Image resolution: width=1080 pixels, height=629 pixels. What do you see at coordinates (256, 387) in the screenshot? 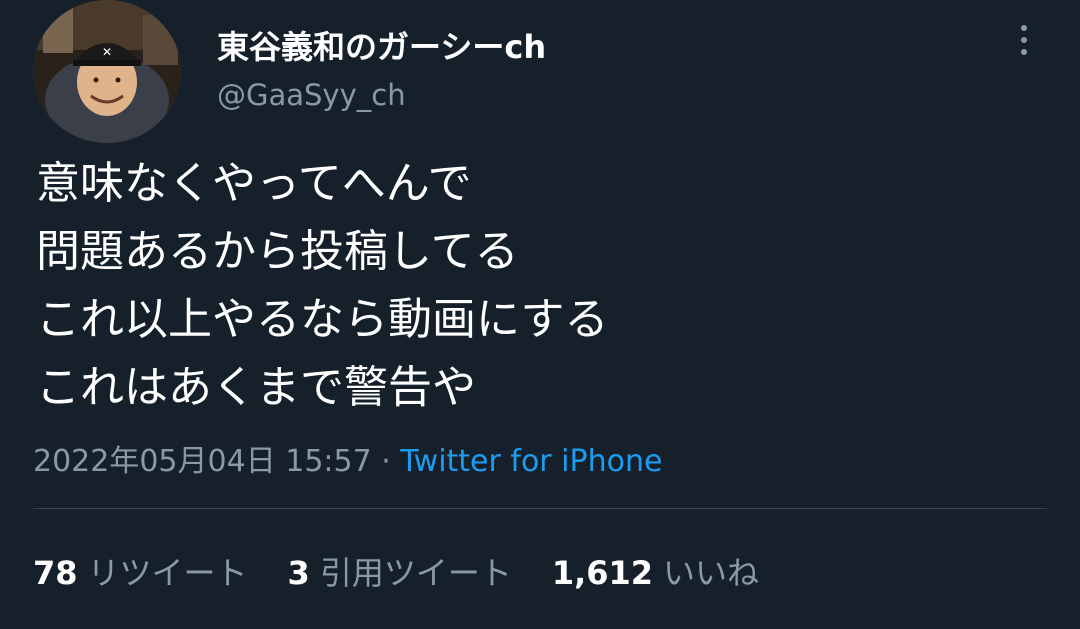
I see `tweet-text-line: これはあくまで警告や` at bounding box center [256, 387].